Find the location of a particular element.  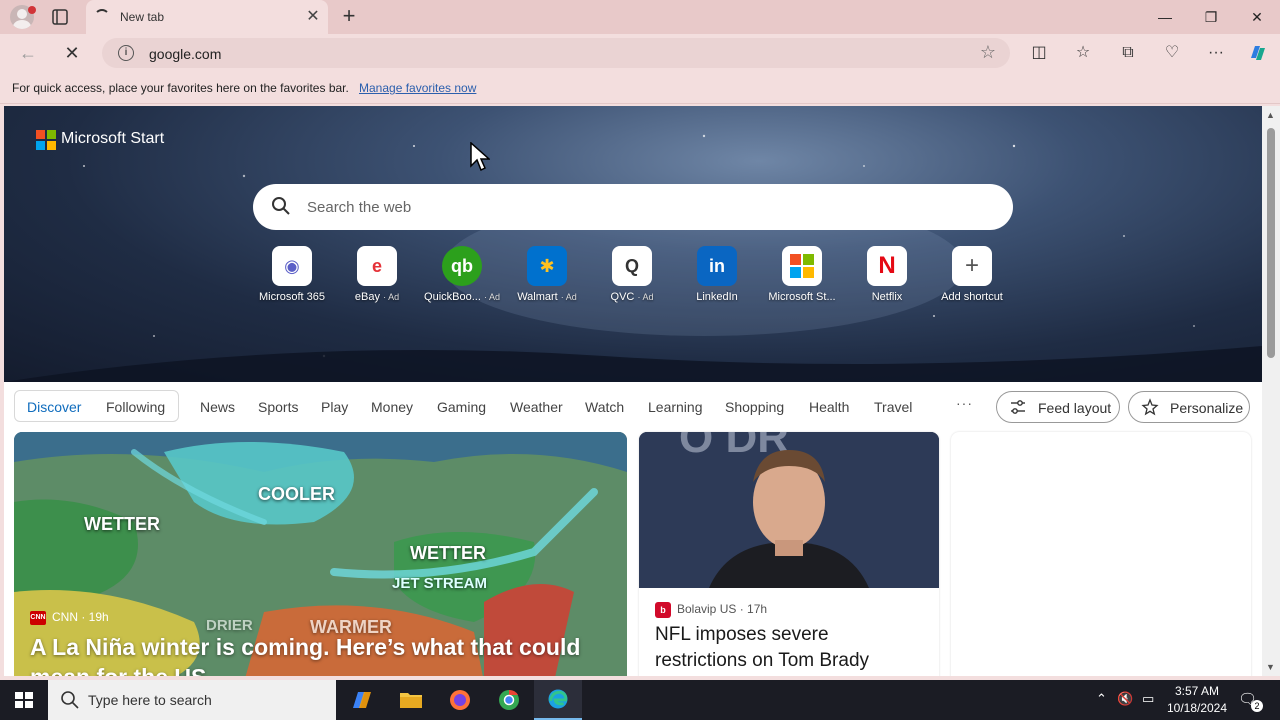

tab-watch: Watch is located at coordinates (604, 407).